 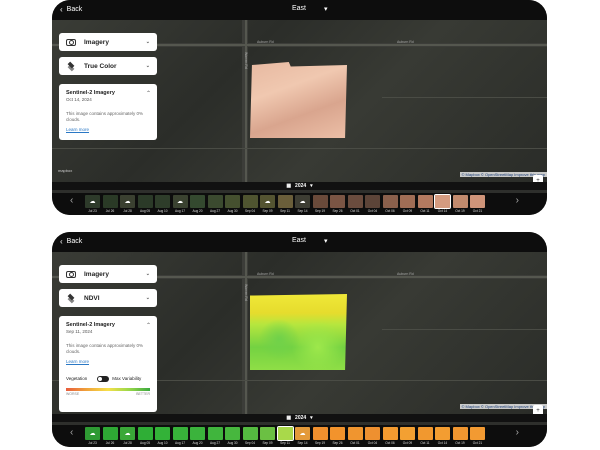 I want to click on timeline-thumb: Aug 17, so click(x=180, y=436).